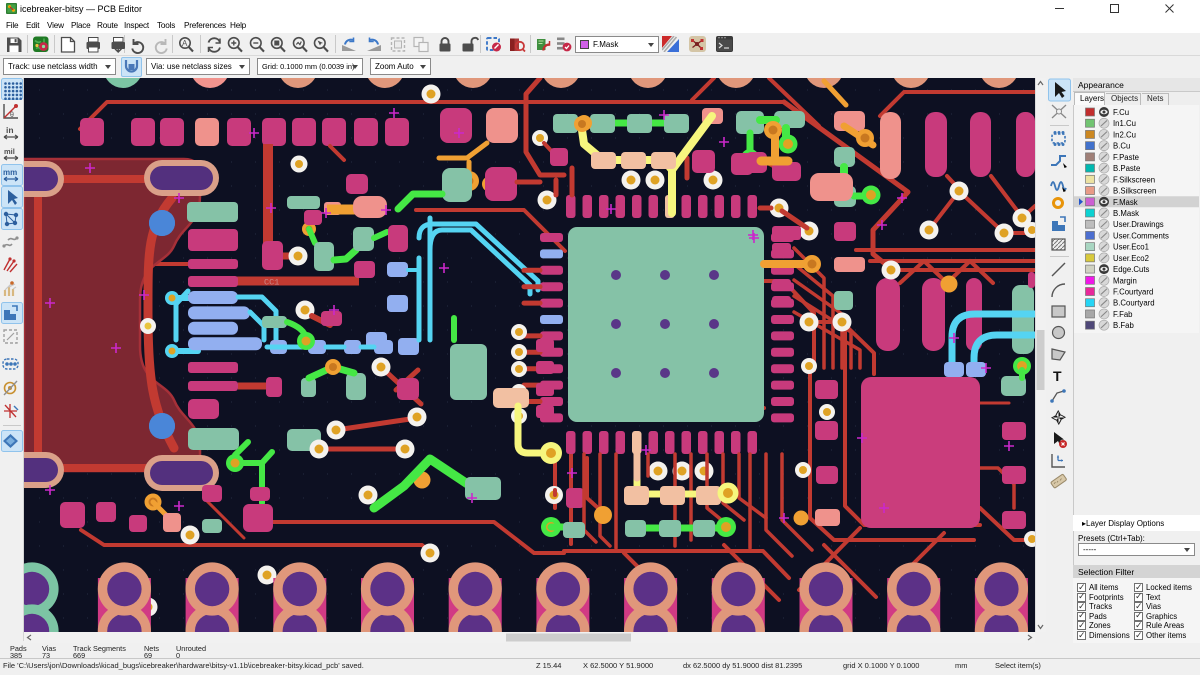 The height and width of the screenshot is (675, 1200). I want to click on svg-text: F.Silkscreen, so click(1134, 179).